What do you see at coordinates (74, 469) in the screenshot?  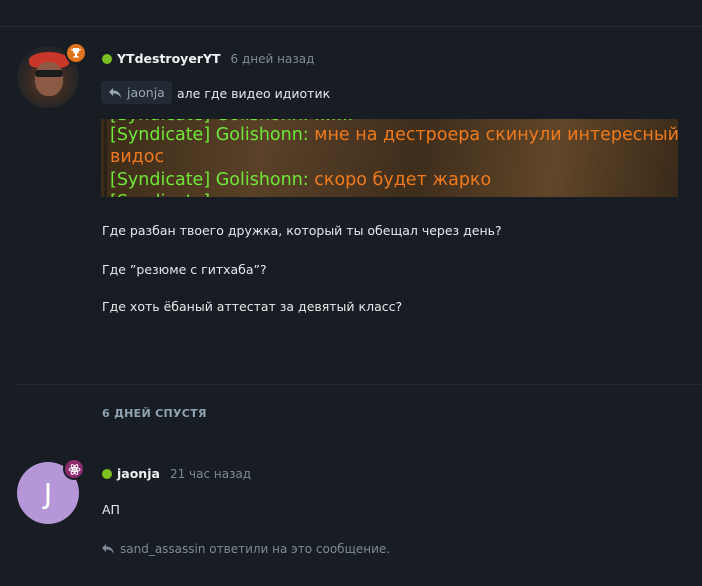 I see `atom-icon` at bounding box center [74, 469].